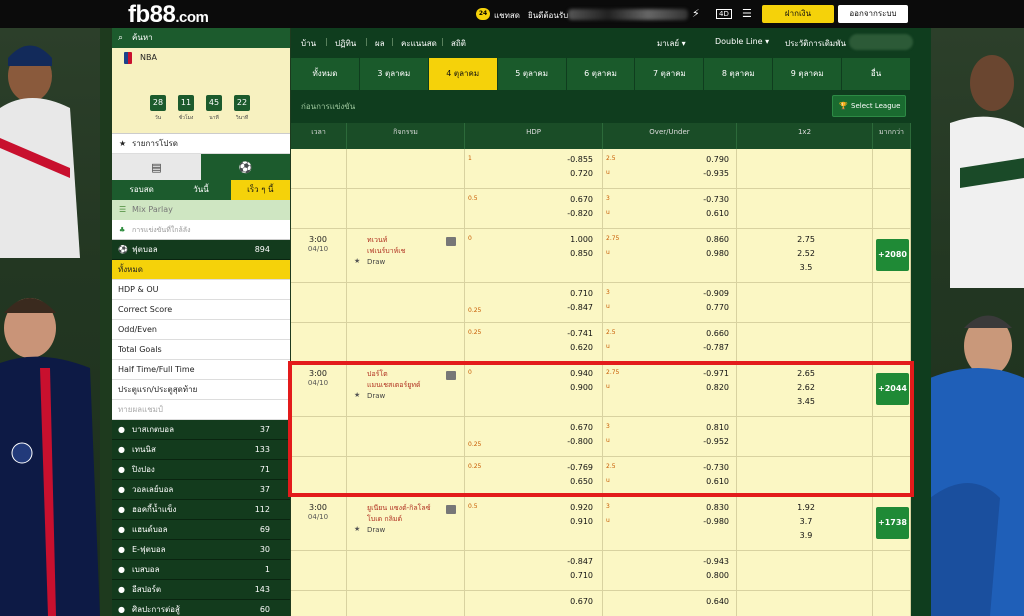  What do you see at coordinates (806, 387) in the screenshot?
I see `odds-1x2: 2.62` at bounding box center [806, 387].